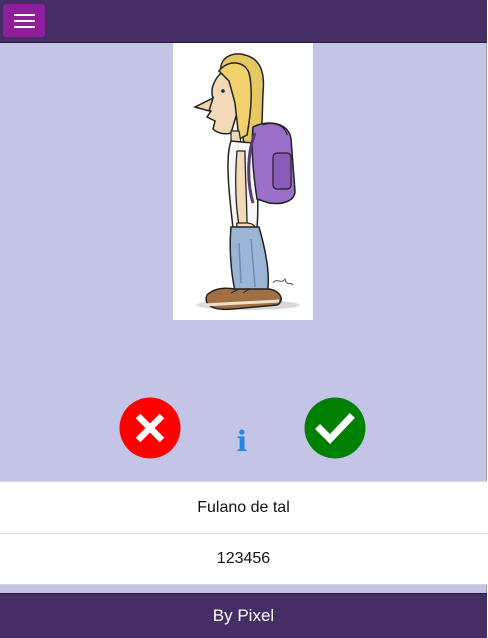  I want to click on student-id: 123456, so click(243, 559).